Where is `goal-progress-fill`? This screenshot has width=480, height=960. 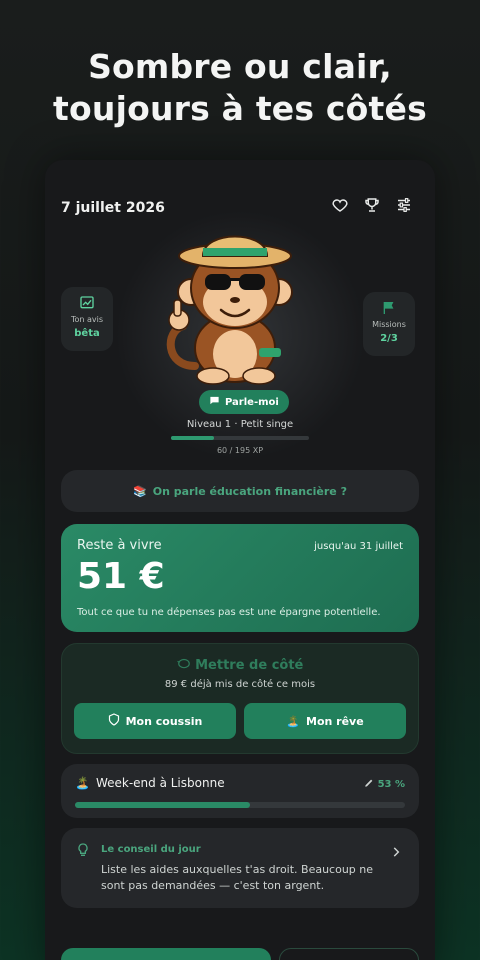 goal-progress-fill is located at coordinates (162, 805).